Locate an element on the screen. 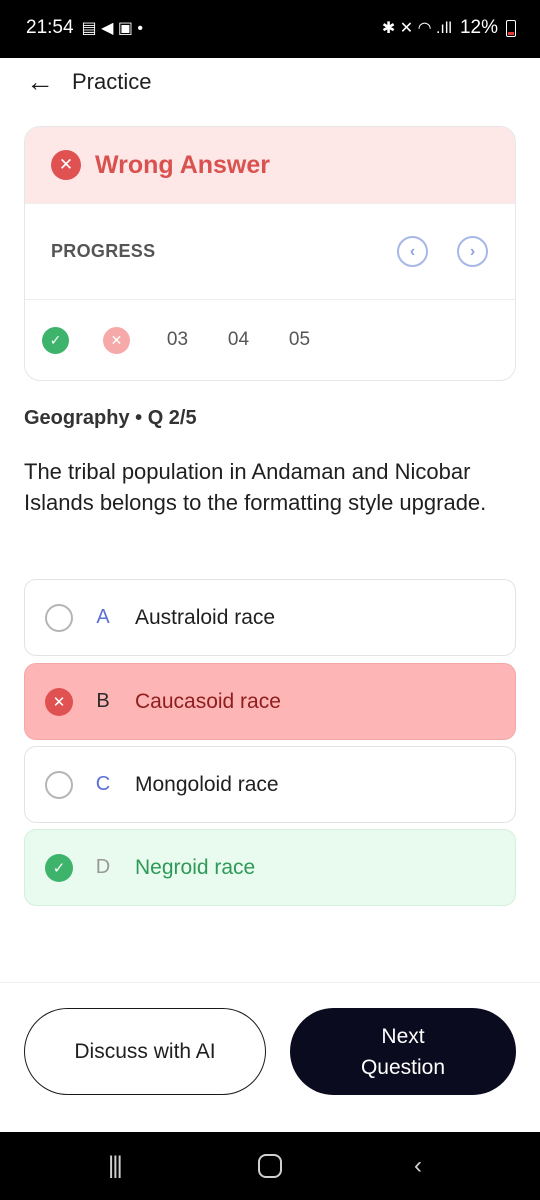 The width and height of the screenshot is (540, 1200). divider is located at coordinates (270, 982).